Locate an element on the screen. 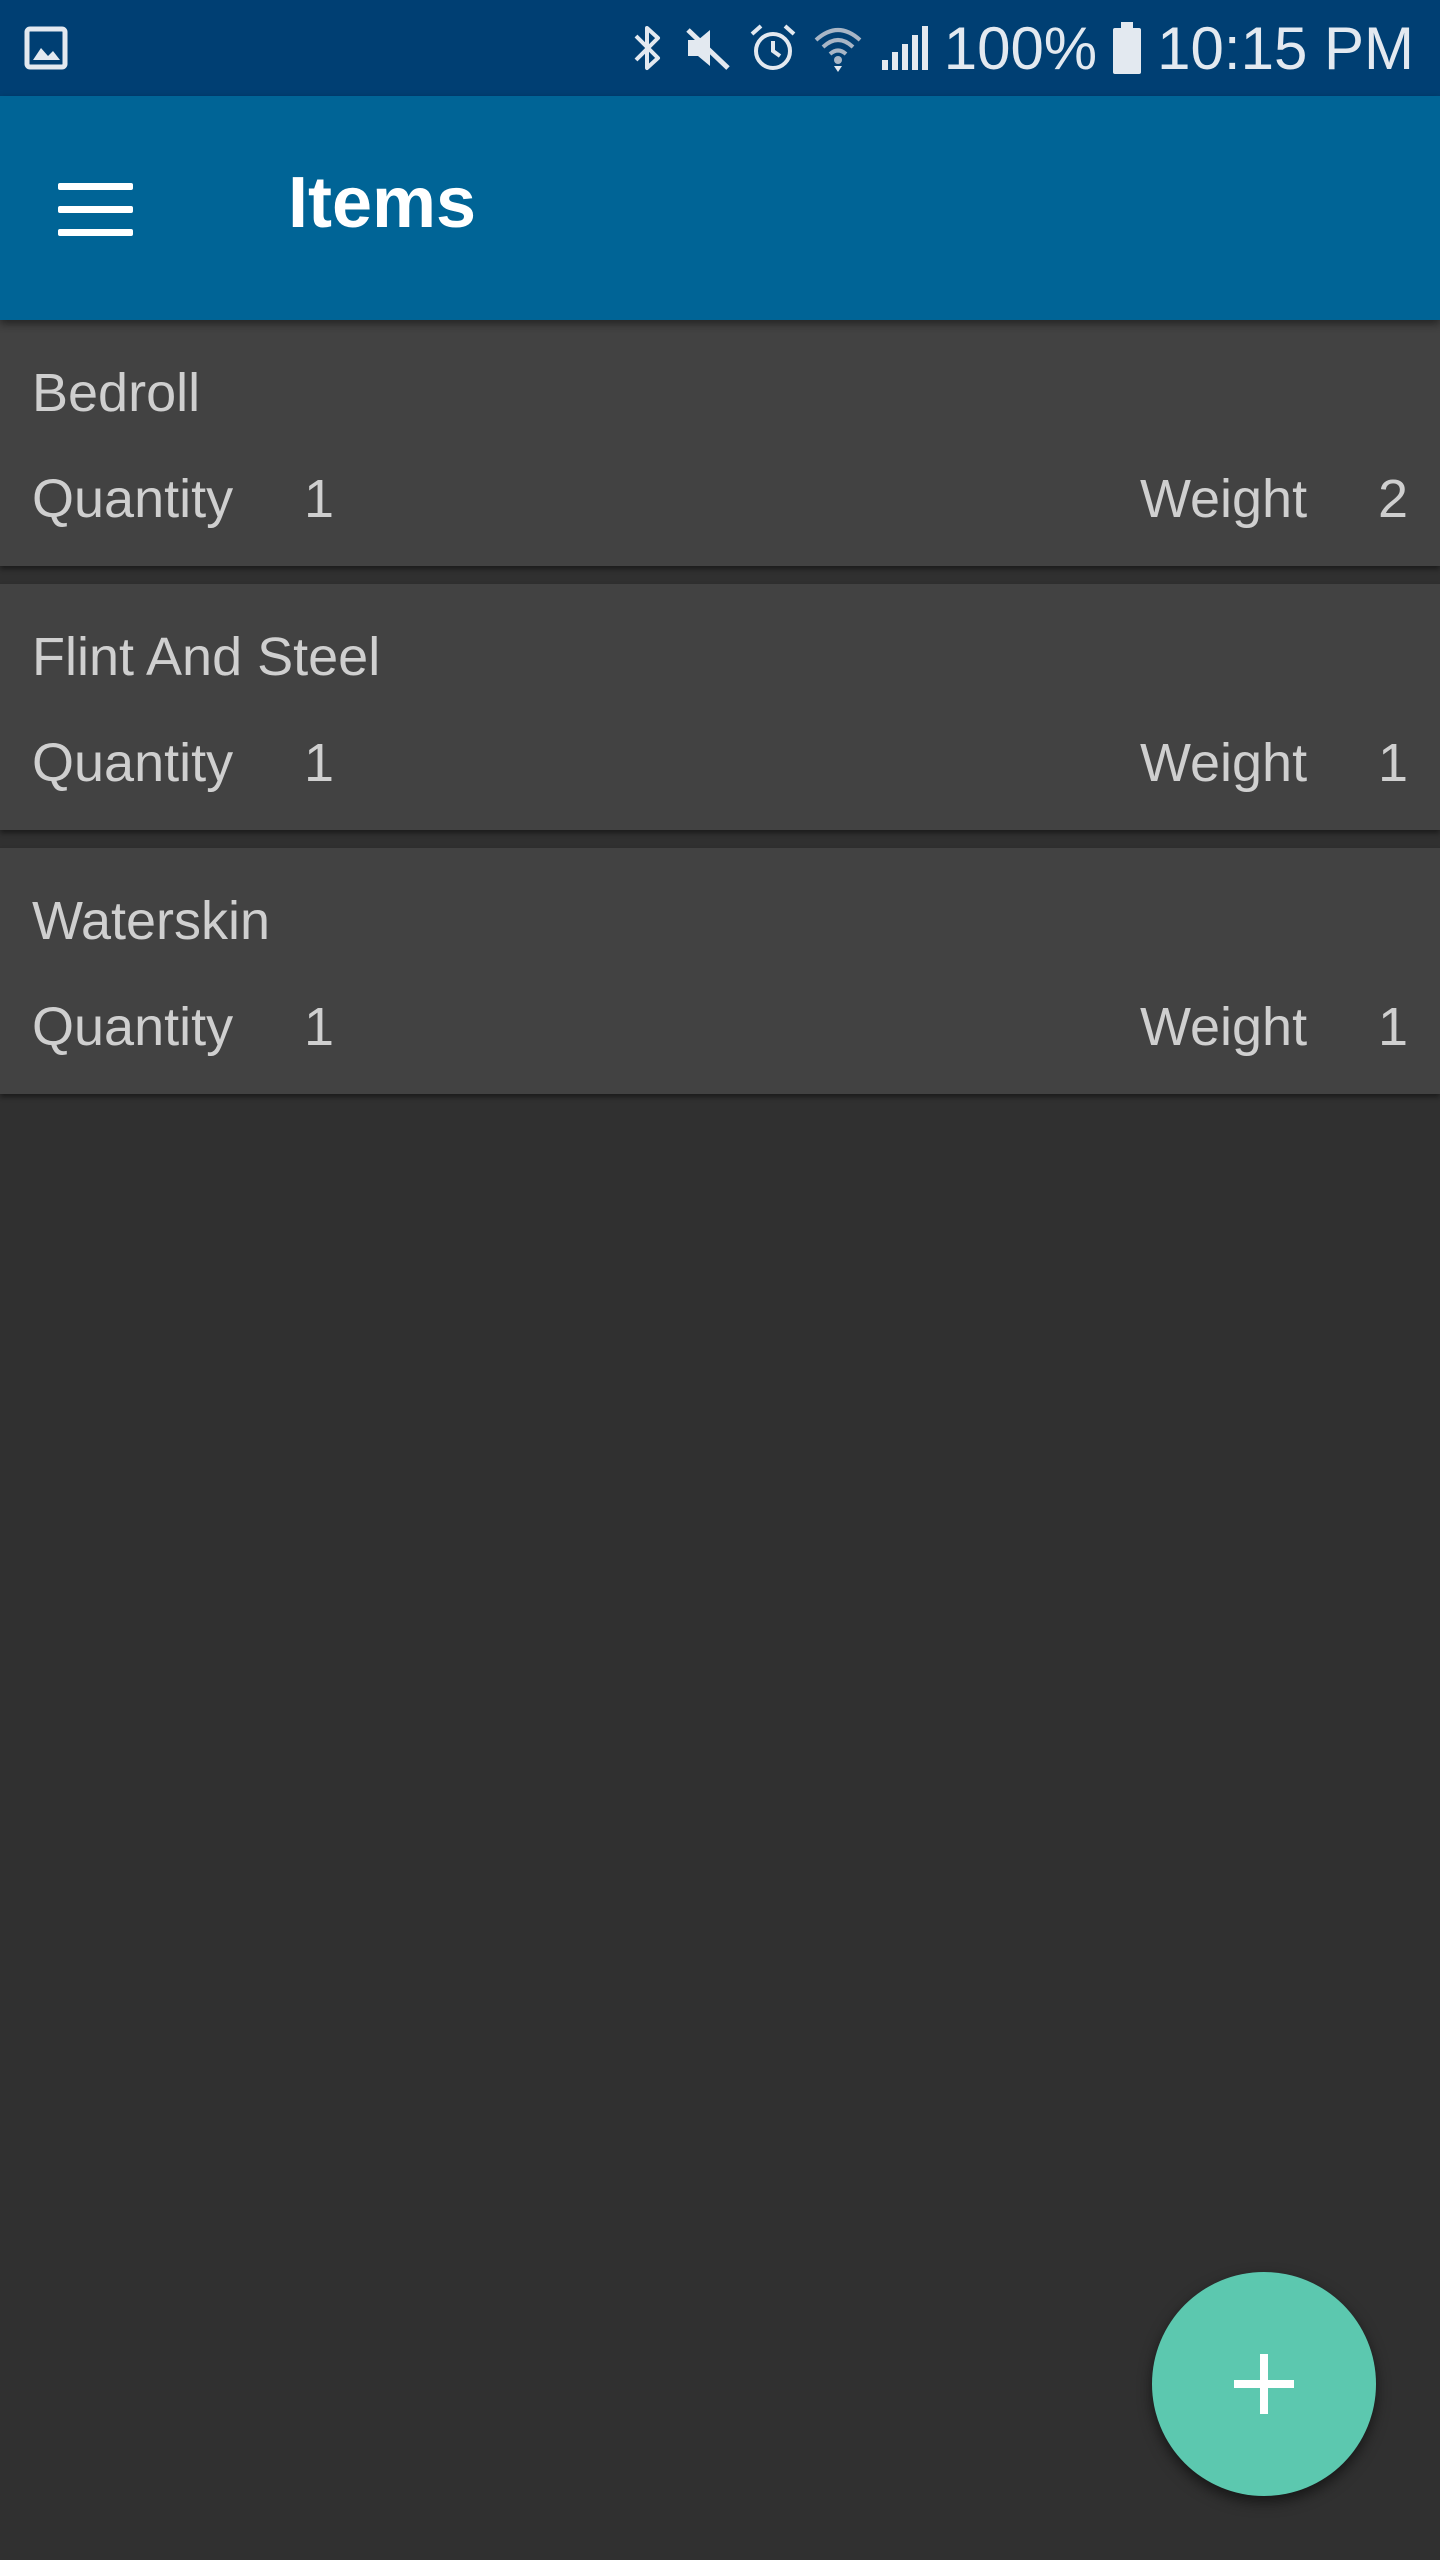 This screenshot has width=1440, height=2560. status-icons: 100% 10:15 PM is located at coordinates (1021, 48).